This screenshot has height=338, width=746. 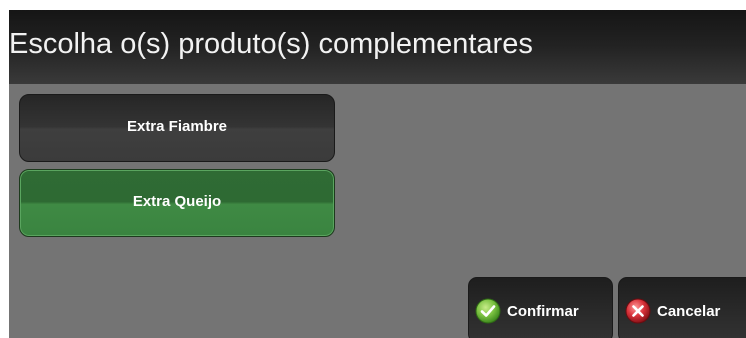 I want to click on checkmark-circle-icon, so click(x=488, y=311).